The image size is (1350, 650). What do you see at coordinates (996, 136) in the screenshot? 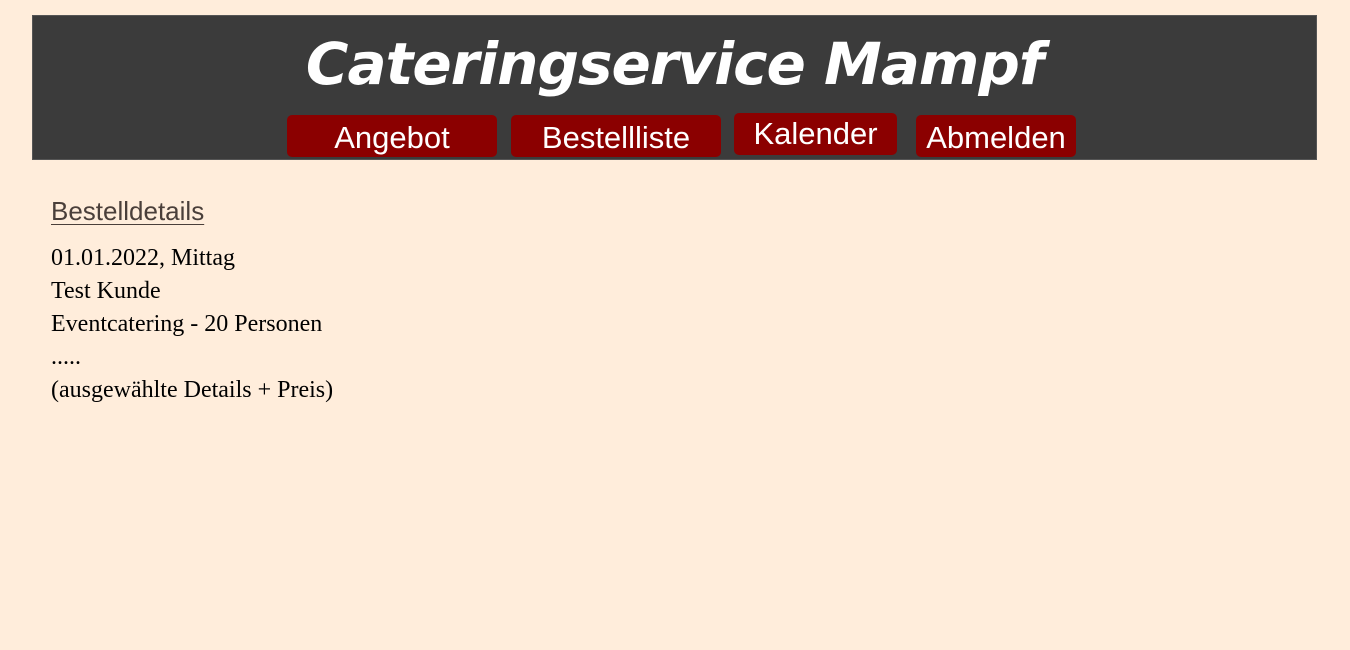
I see `nav-button-abmelden: Abmelden` at bounding box center [996, 136].